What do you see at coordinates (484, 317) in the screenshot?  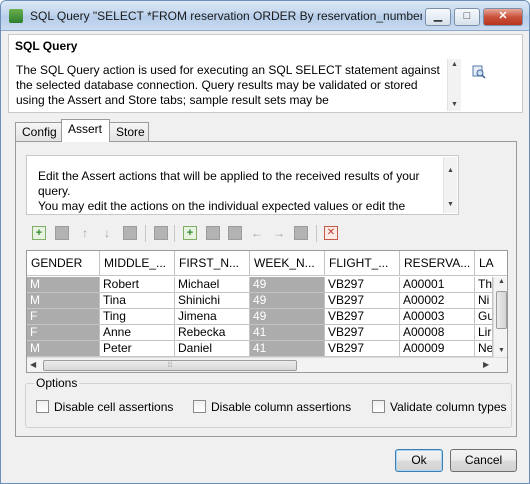 I see `table-cell: Gu` at bounding box center [484, 317].